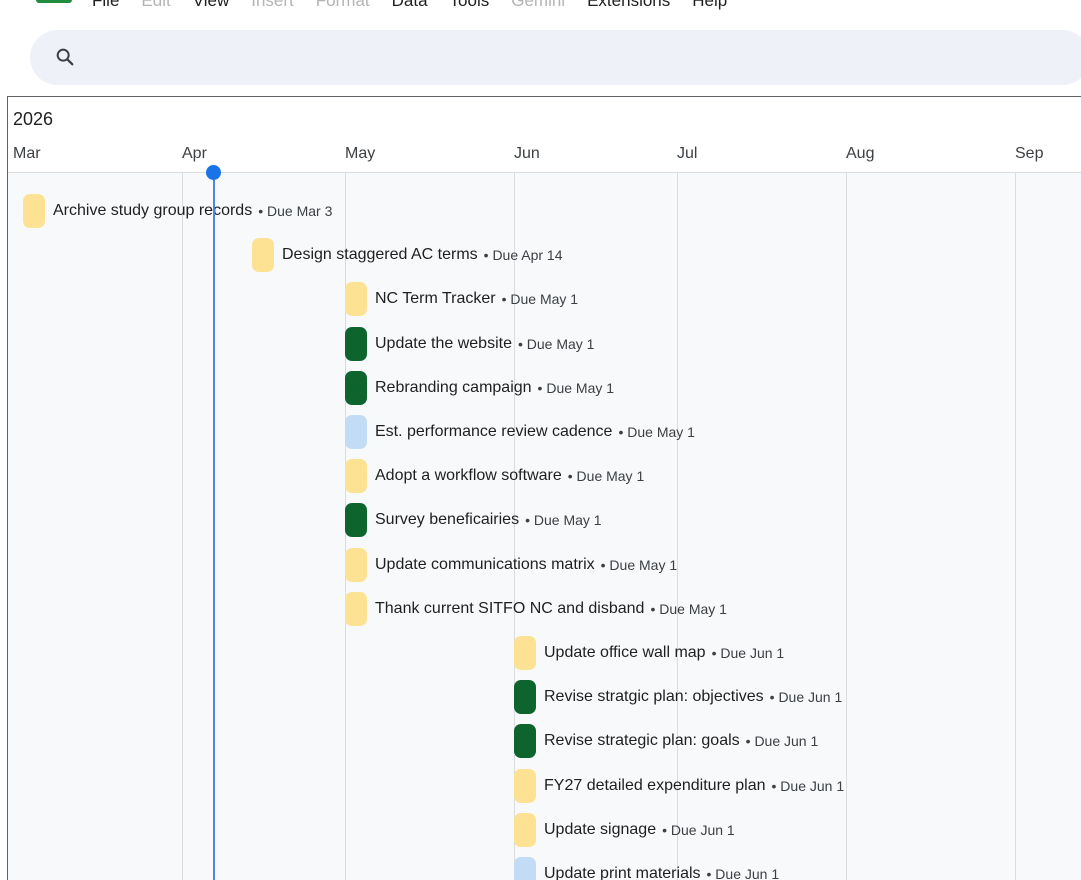 The height and width of the screenshot is (880, 1081). Describe the element at coordinates (485, 564) in the screenshot. I see `task-title: Update communications matrix` at that location.